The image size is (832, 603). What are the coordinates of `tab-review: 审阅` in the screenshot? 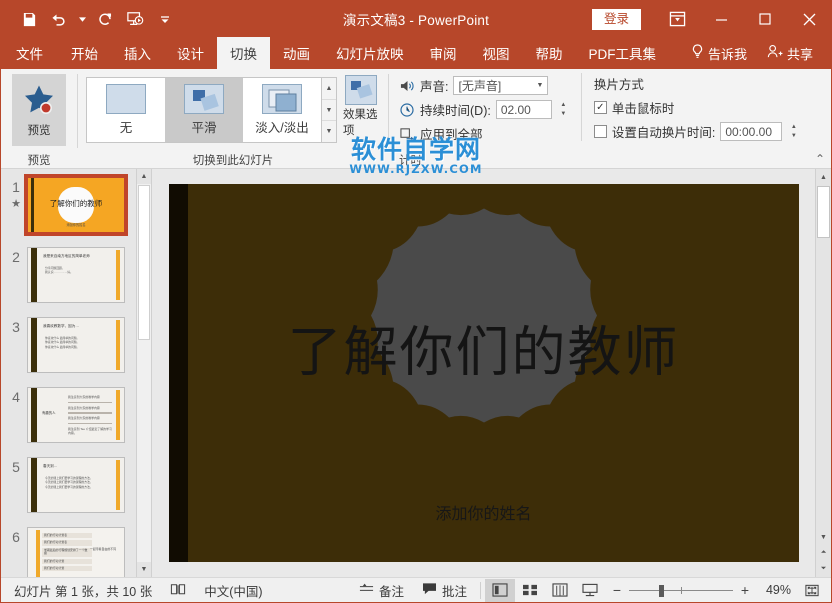 It's located at (443, 53).